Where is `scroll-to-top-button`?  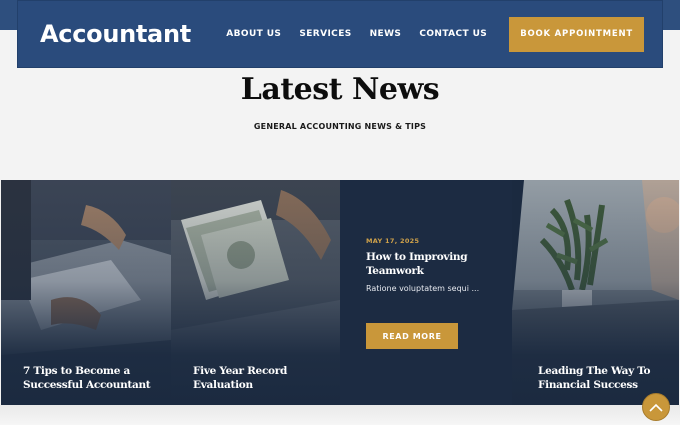 scroll-to-top-button is located at coordinates (656, 407).